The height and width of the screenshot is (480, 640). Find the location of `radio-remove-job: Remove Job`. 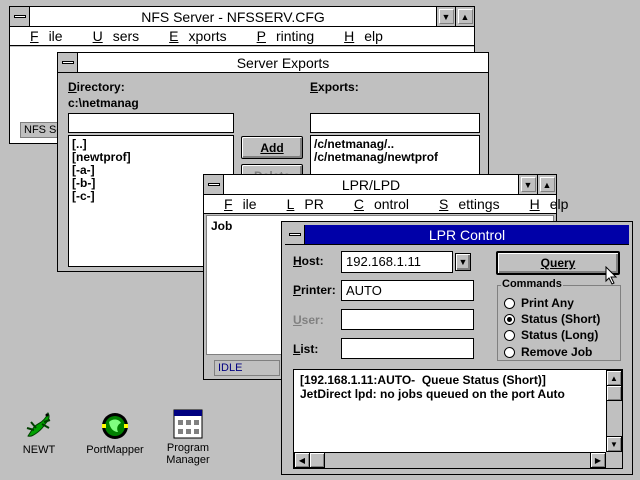

radio-remove-job: Remove Job is located at coordinates (548, 352).